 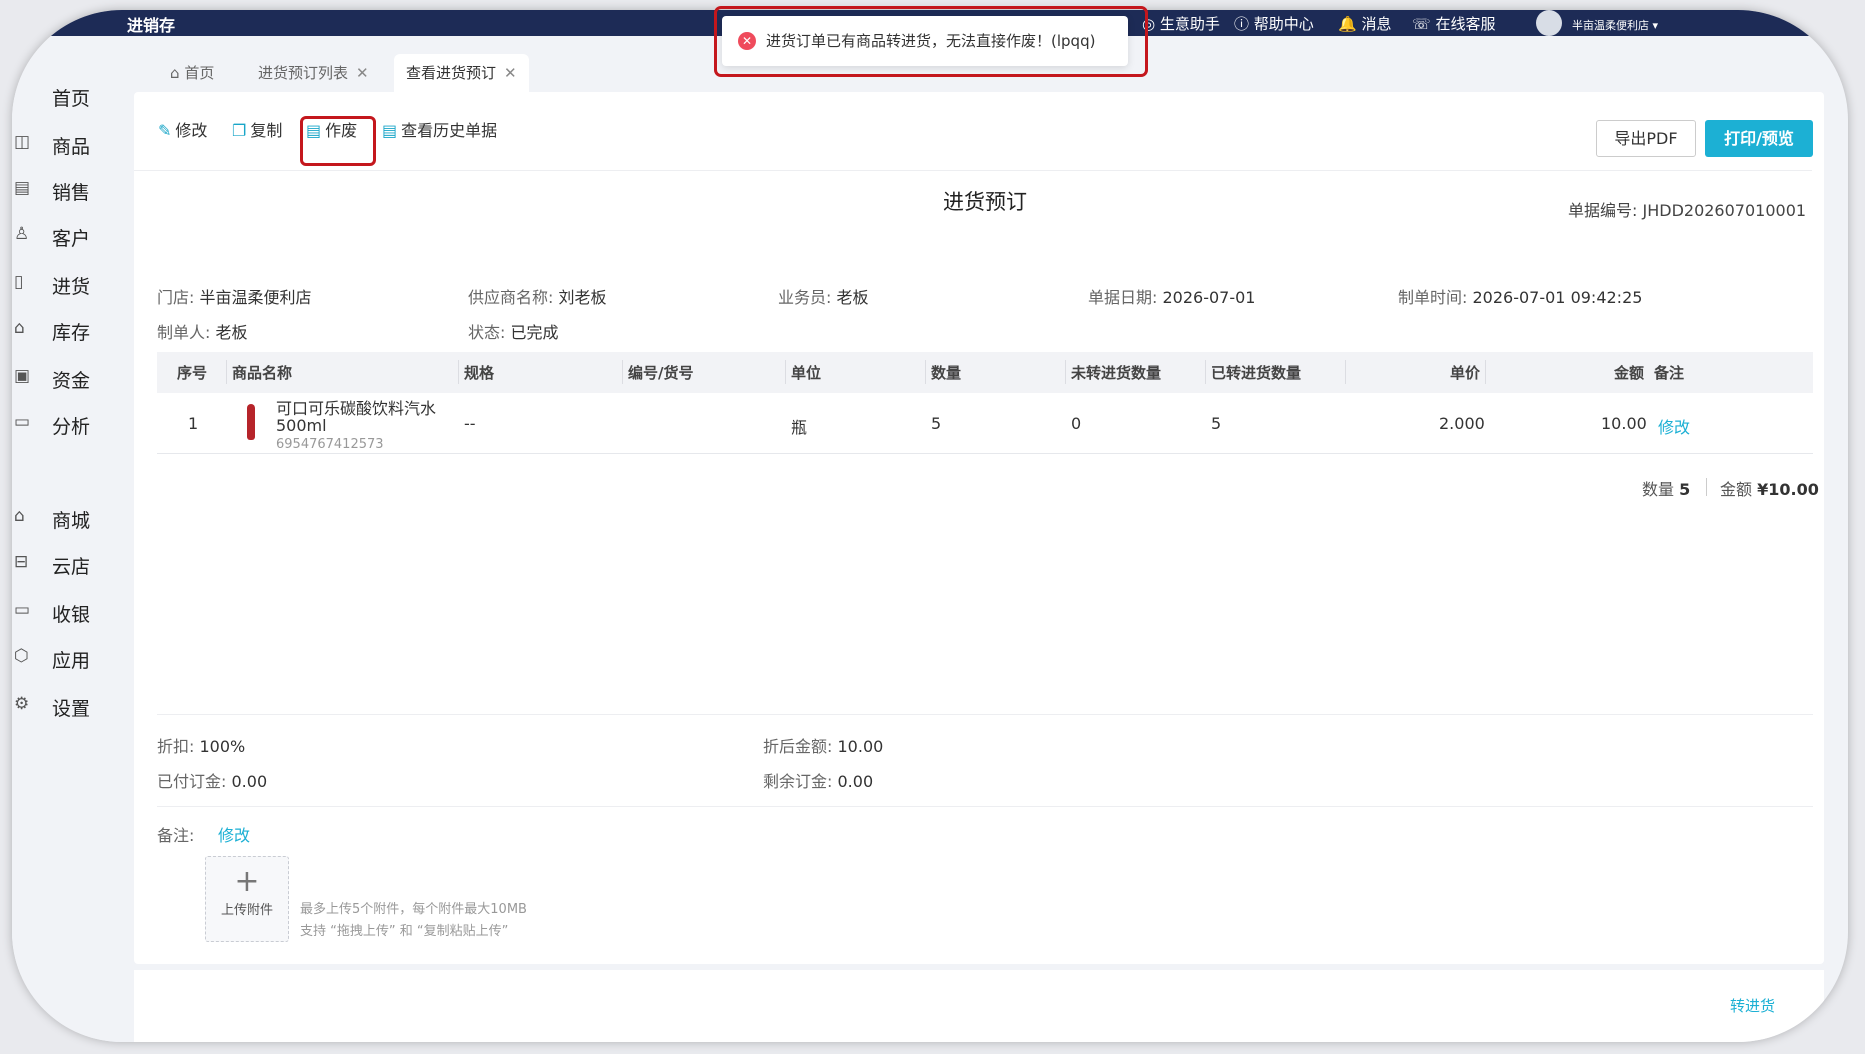 What do you see at coordinates (234, 834) in the screenshot?
I see `remark-edit-link: 修改` at bounding box center [234, 834].